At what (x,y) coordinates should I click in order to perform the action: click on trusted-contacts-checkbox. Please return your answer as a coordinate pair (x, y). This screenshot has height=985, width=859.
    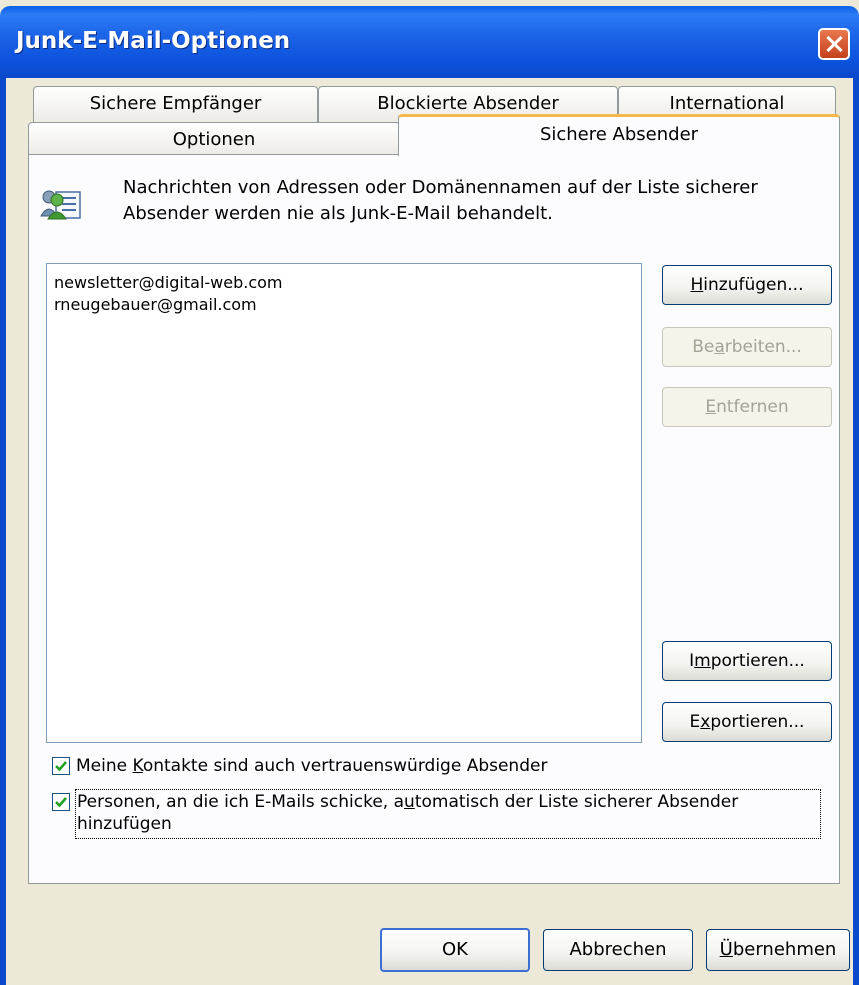
    Looking at the image, I should click on (61, 766).